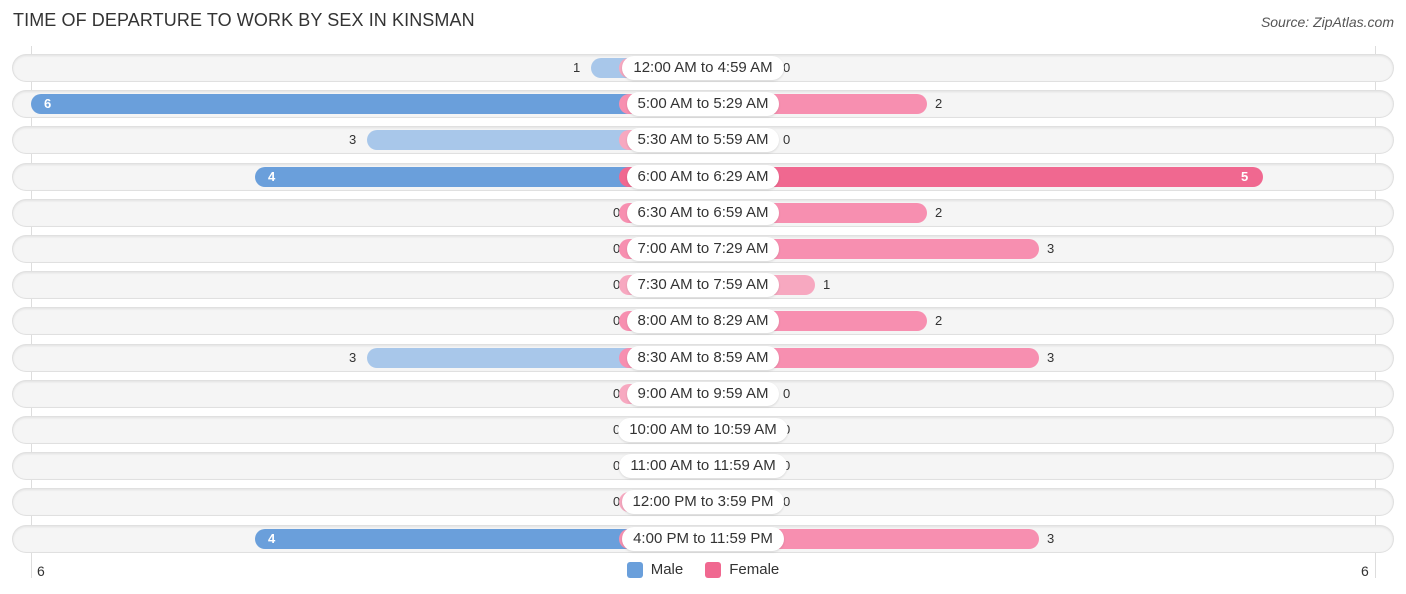 The width and height of the screenshot is (1406, 594). Describe the element at coordinates (703, 249) in the screenshot. I see `category-label: 7:00 AM to 7:29 AM` at that location.